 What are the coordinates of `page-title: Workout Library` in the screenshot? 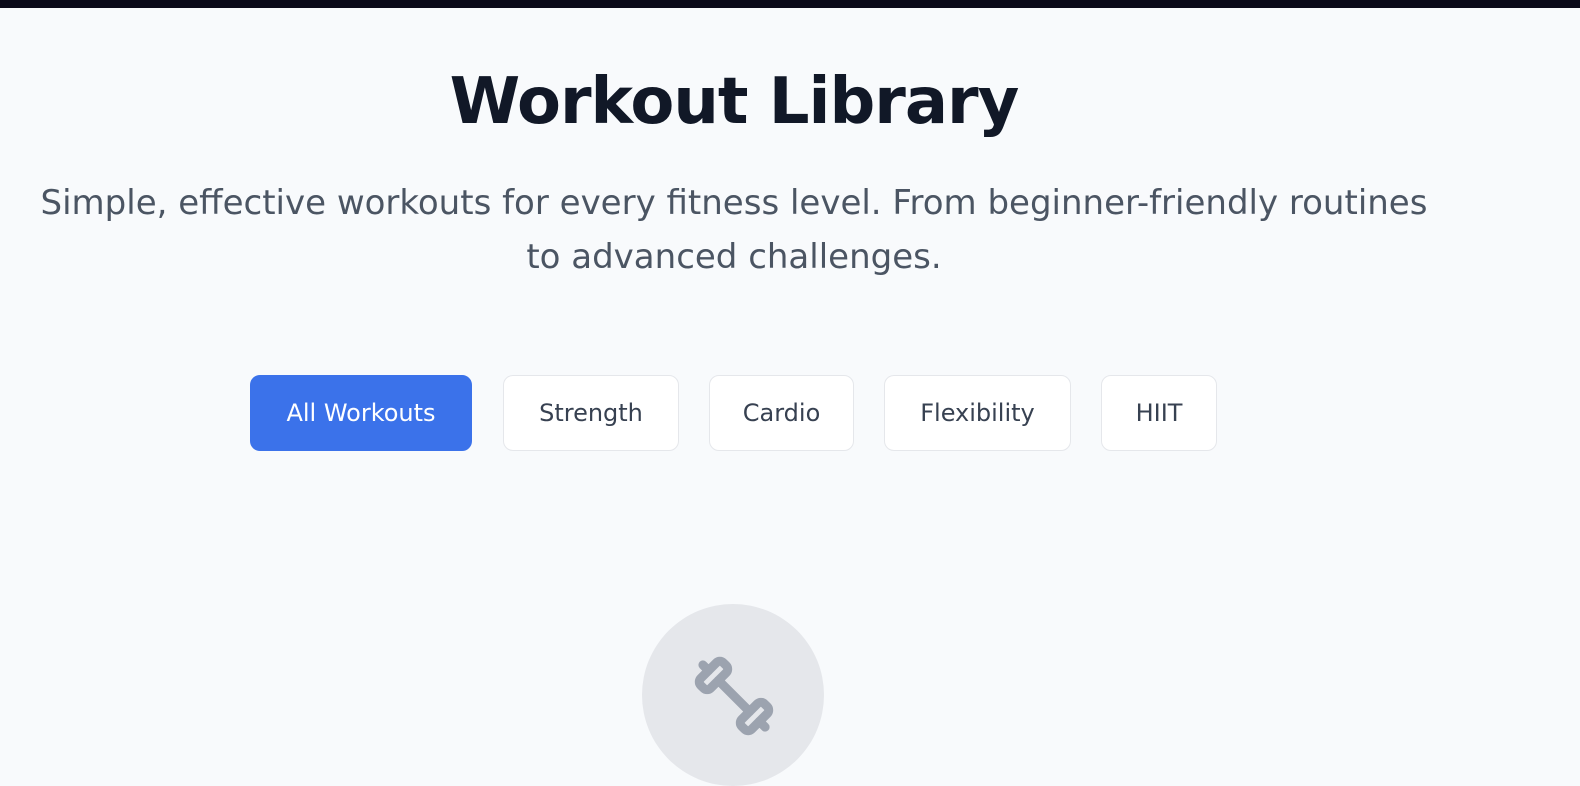 It's located at (734, 102).